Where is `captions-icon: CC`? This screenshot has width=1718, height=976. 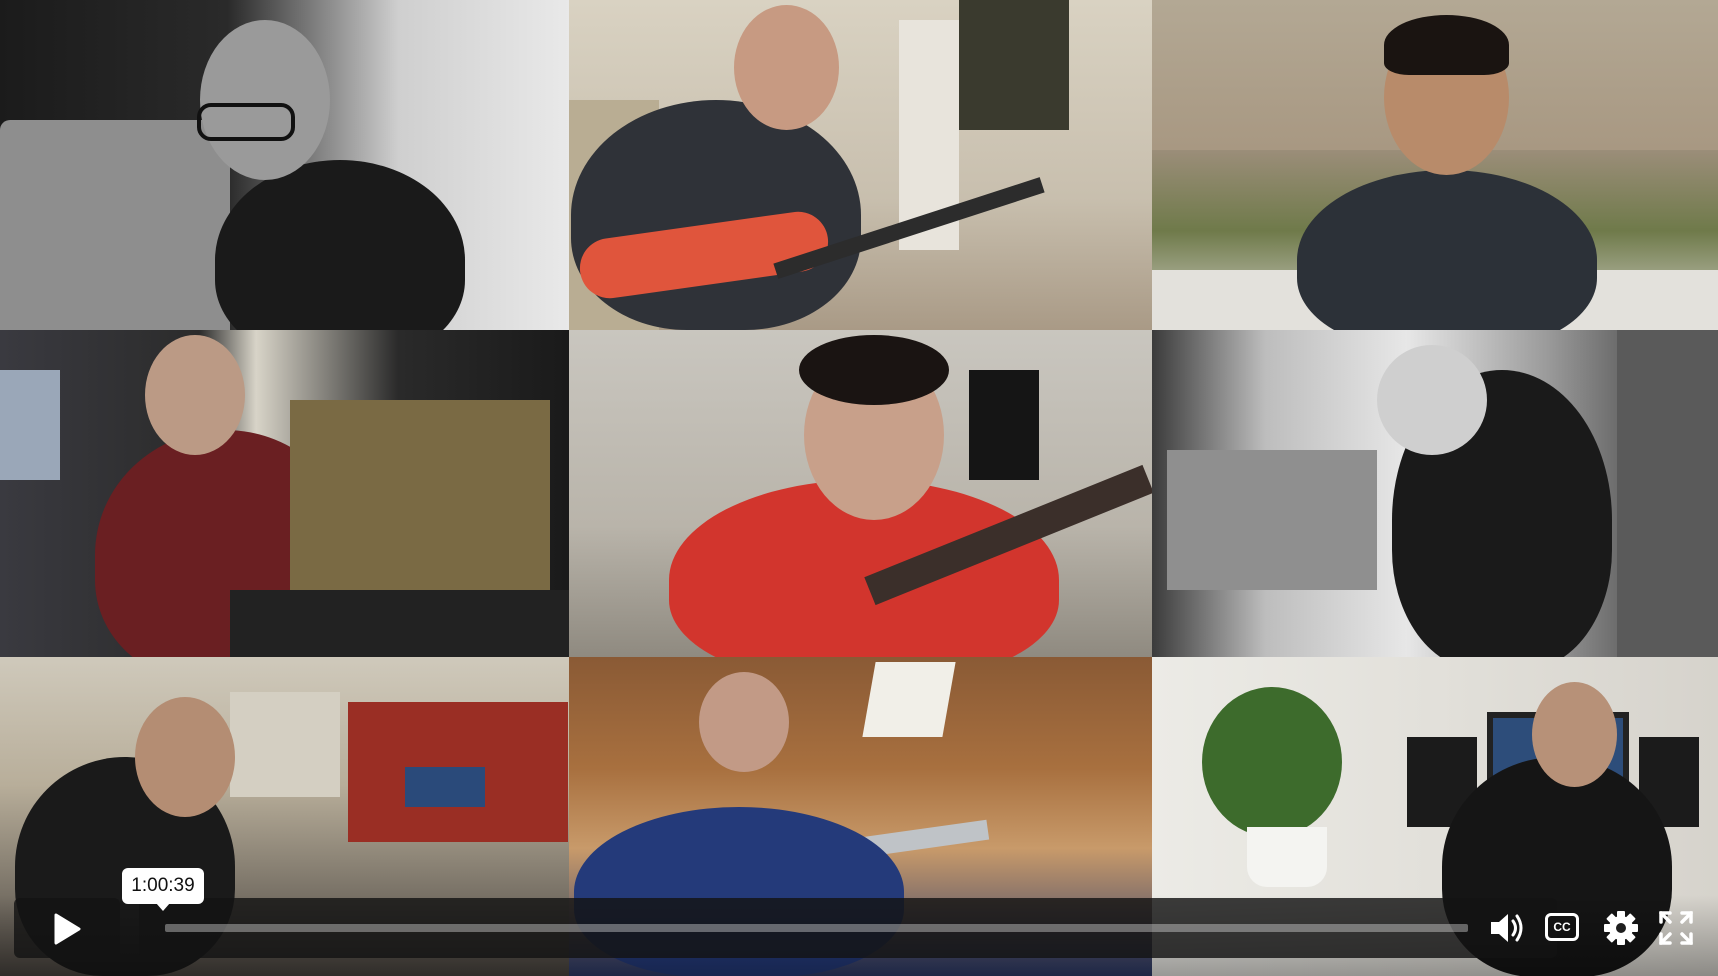 captions-icon: CC is located at coordinates (1562, 927).